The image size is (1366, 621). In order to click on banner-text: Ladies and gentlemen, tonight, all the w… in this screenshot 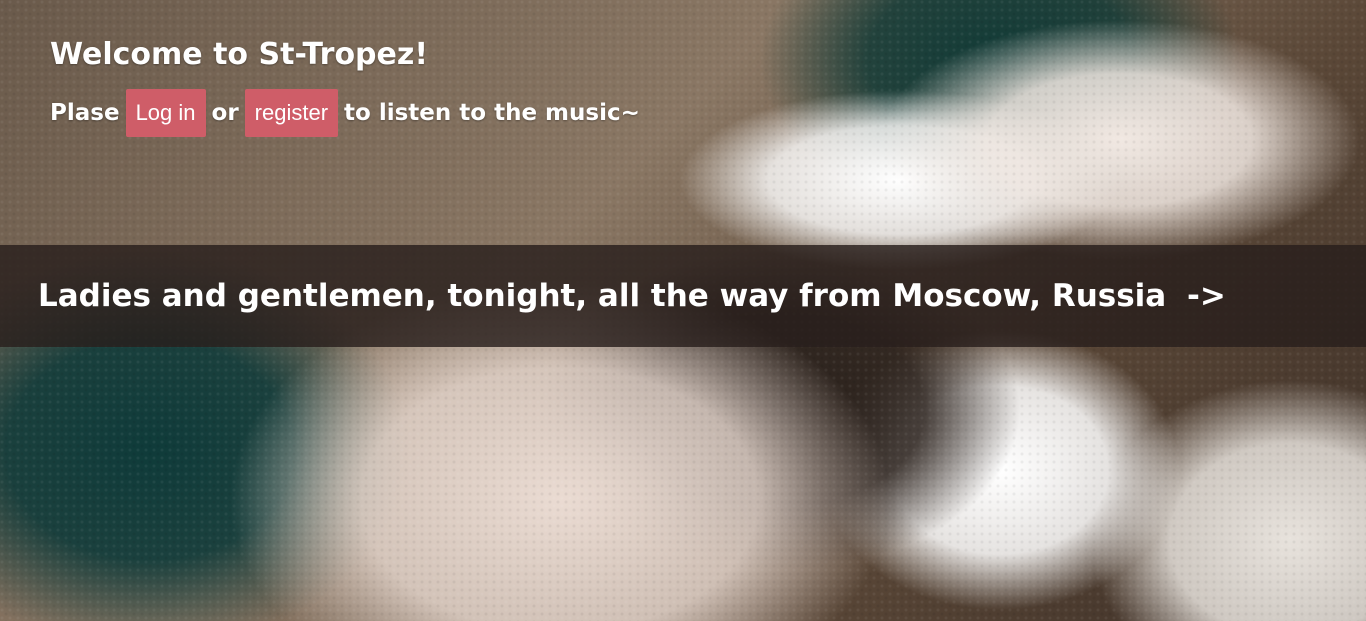, I will do `click(602, 296)`.